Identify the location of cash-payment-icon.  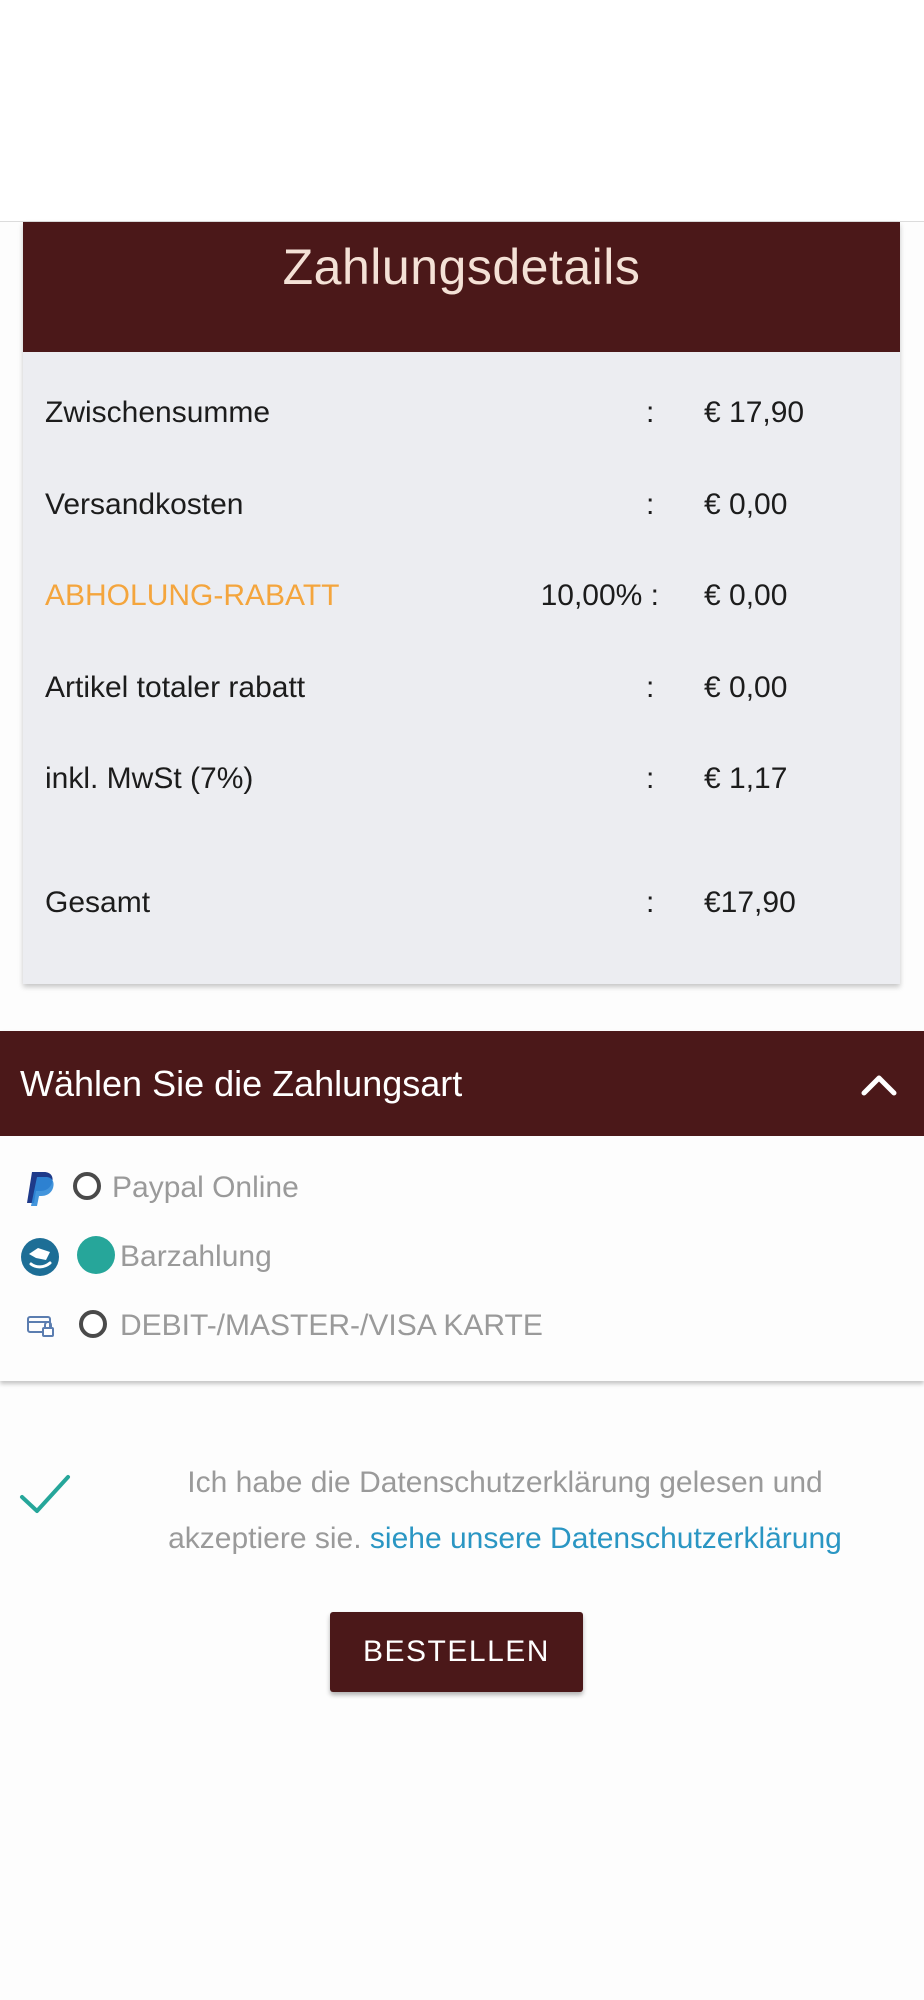
(40, 1257).